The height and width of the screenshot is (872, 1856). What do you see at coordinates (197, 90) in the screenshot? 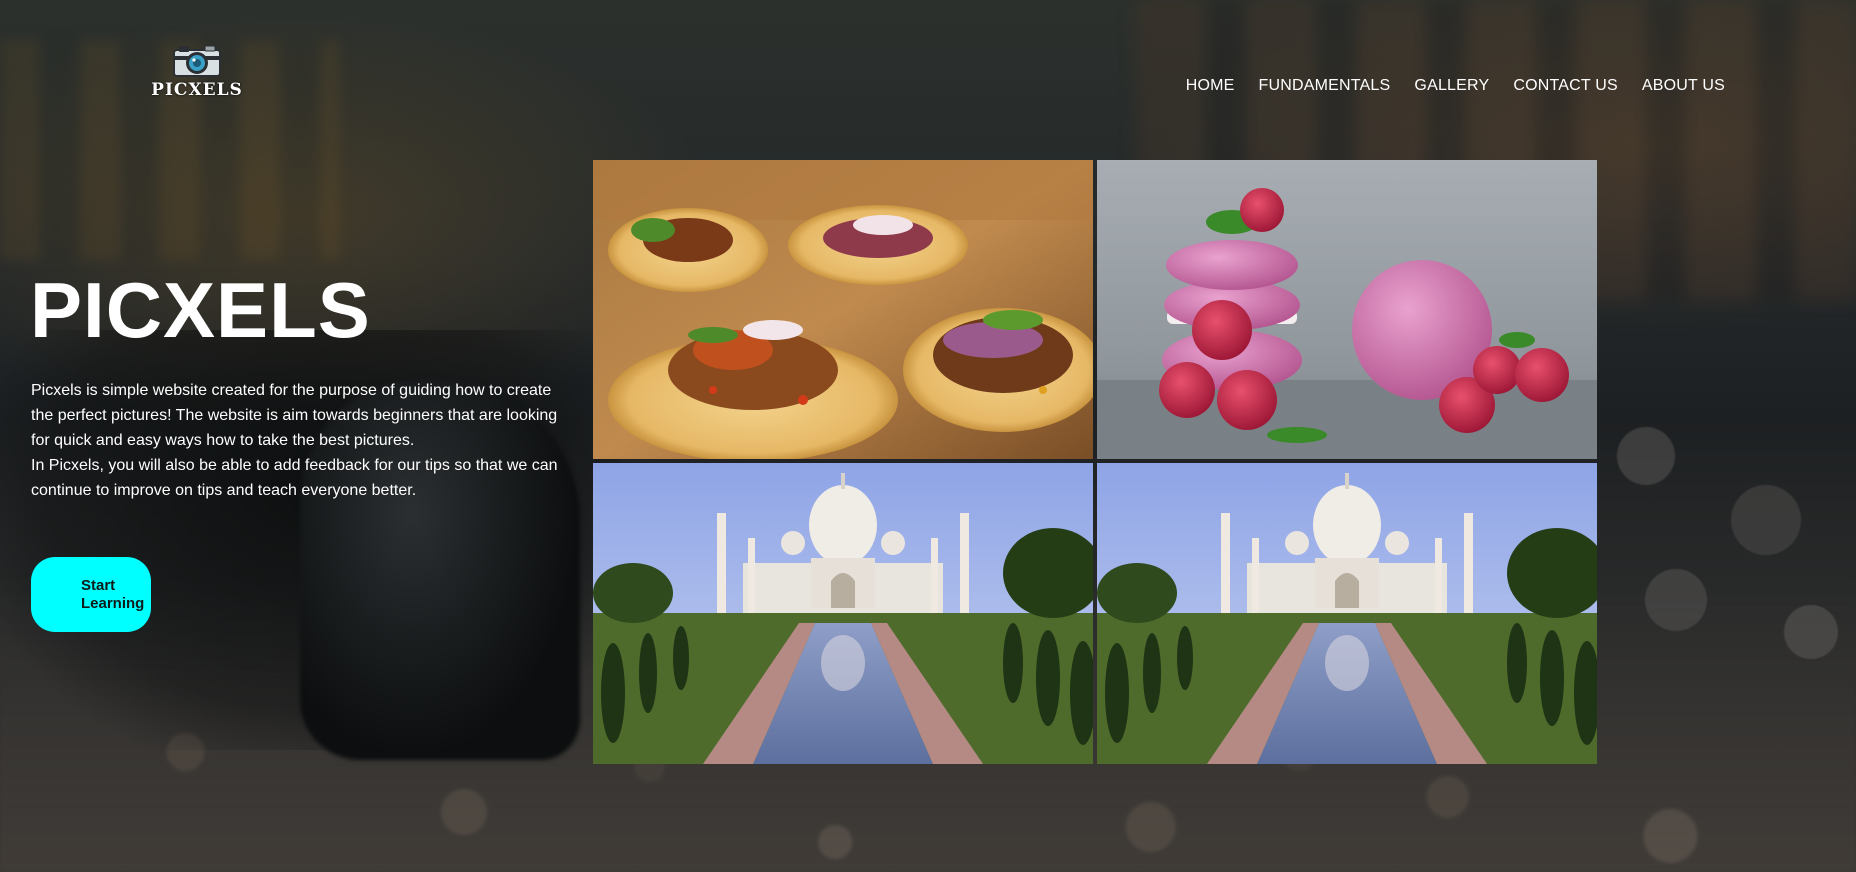
I see `logo-text: PICXELS` at bounding box center [197, 90].